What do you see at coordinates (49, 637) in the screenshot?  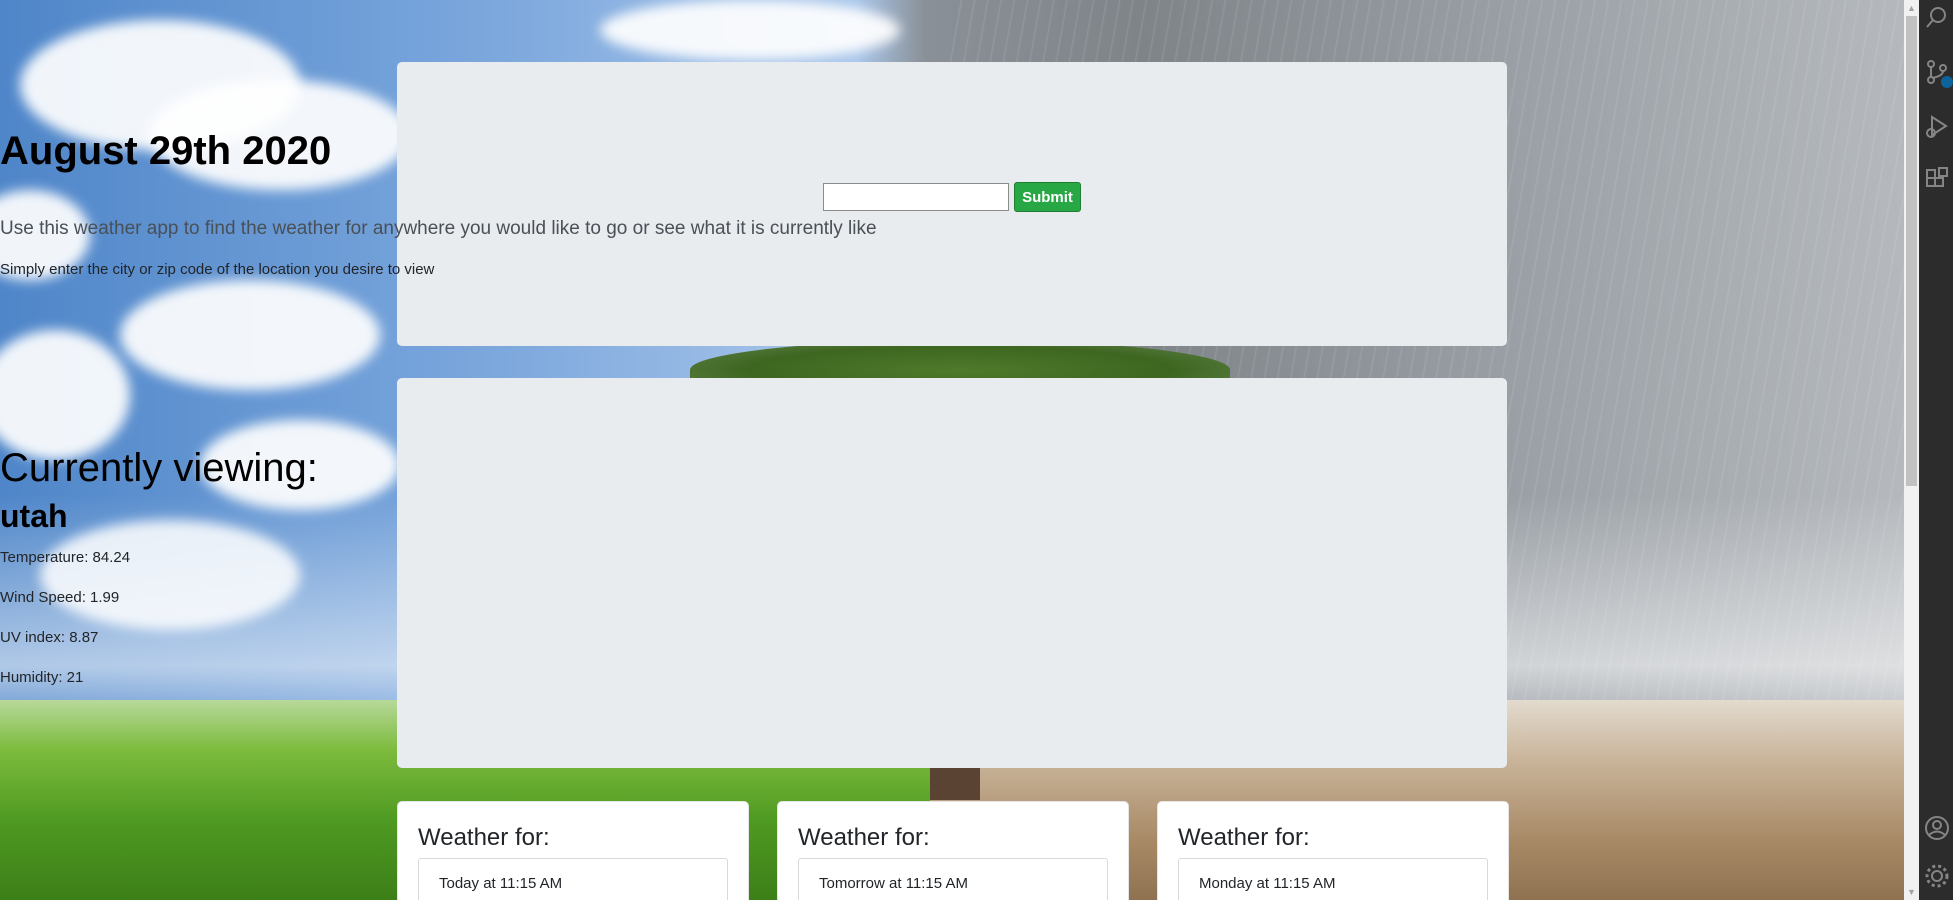 I see `uv-index-value: UV index: 8.87` at bounding box center [49, 637].